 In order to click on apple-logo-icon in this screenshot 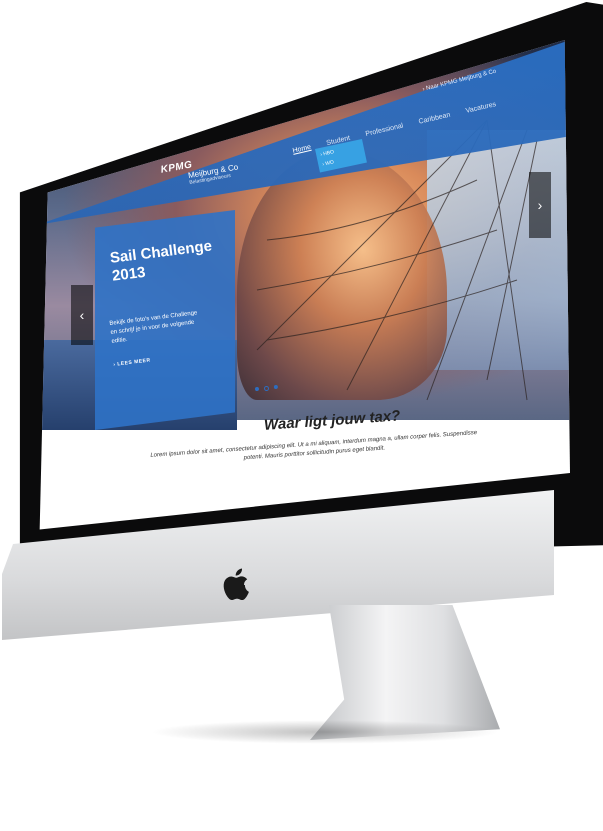, I will do `click(236, 584)`.